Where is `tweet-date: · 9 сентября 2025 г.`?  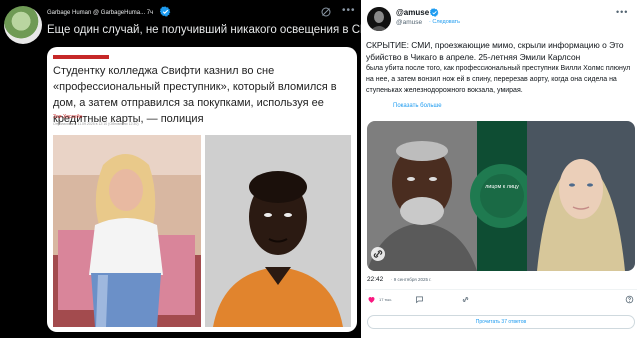 tweet-date: · 9 сентября 2025 г. is located at coordinates (411, 279).